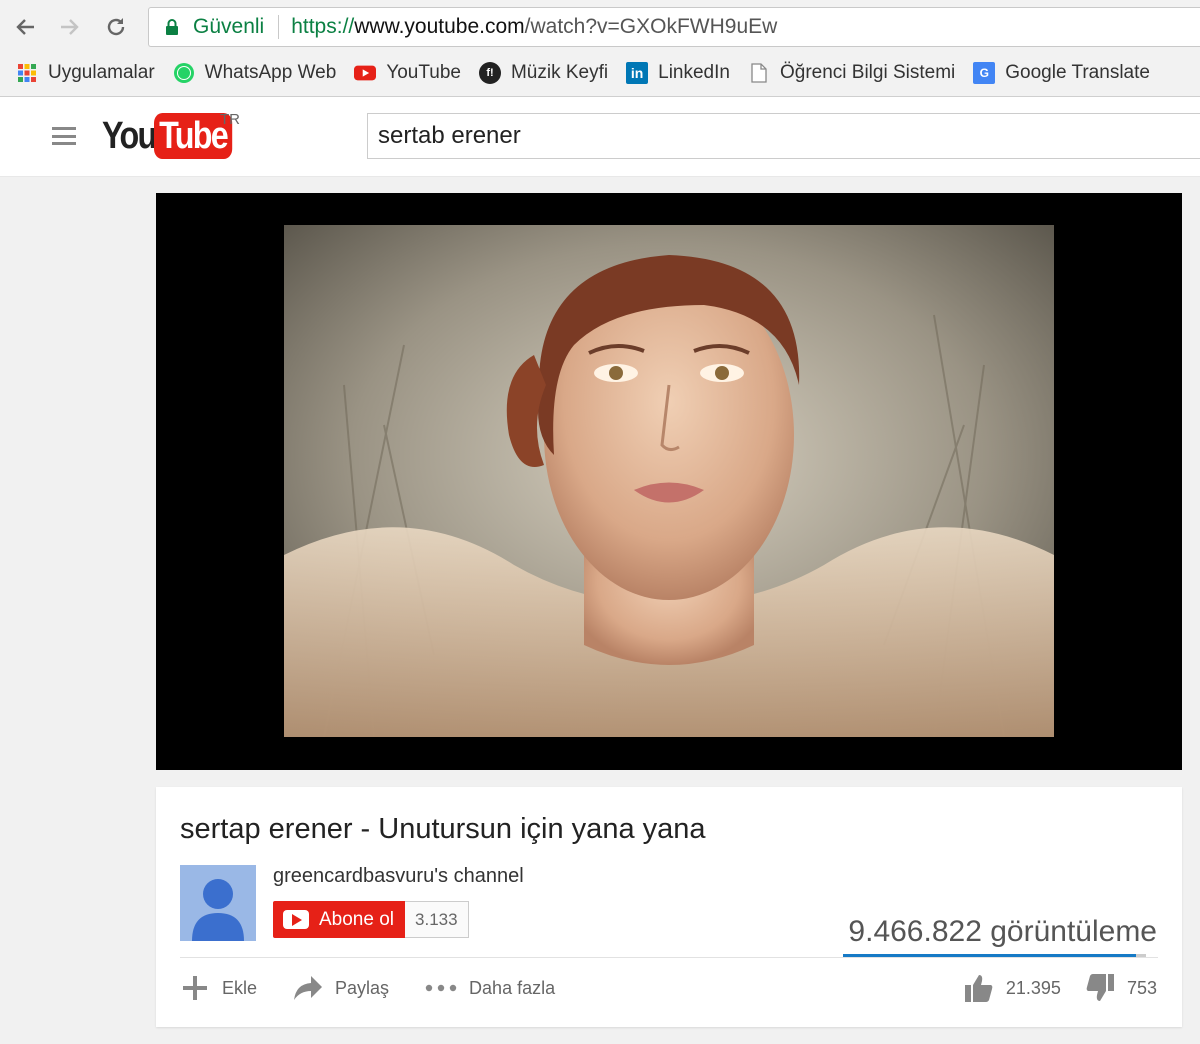 This screenshot has width=1200, height=1044. I want to click on bookmark-muzik-keyfi: f! Müzik Keyfi, so click(543, 73).